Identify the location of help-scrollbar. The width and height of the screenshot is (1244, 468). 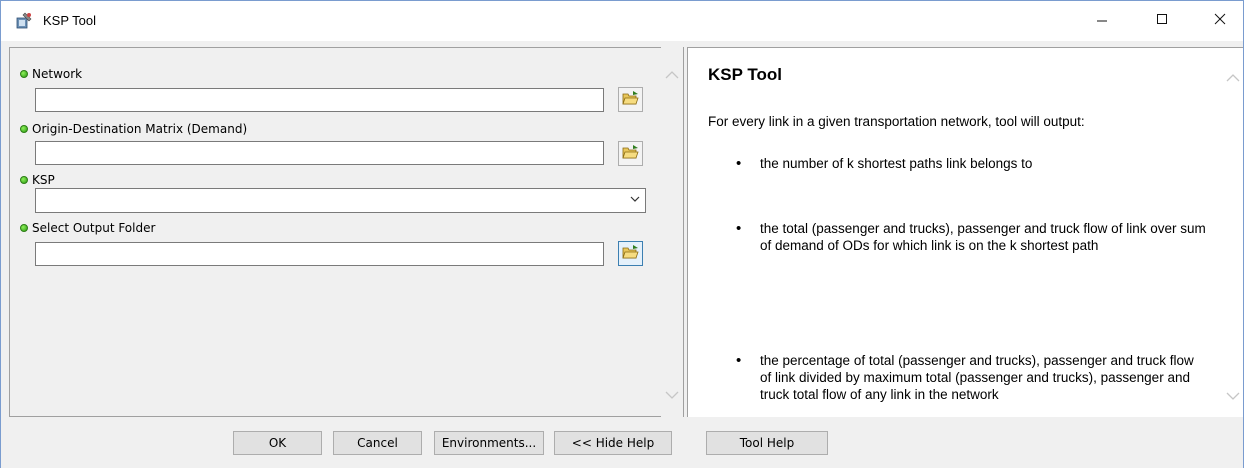
(1233, 232).